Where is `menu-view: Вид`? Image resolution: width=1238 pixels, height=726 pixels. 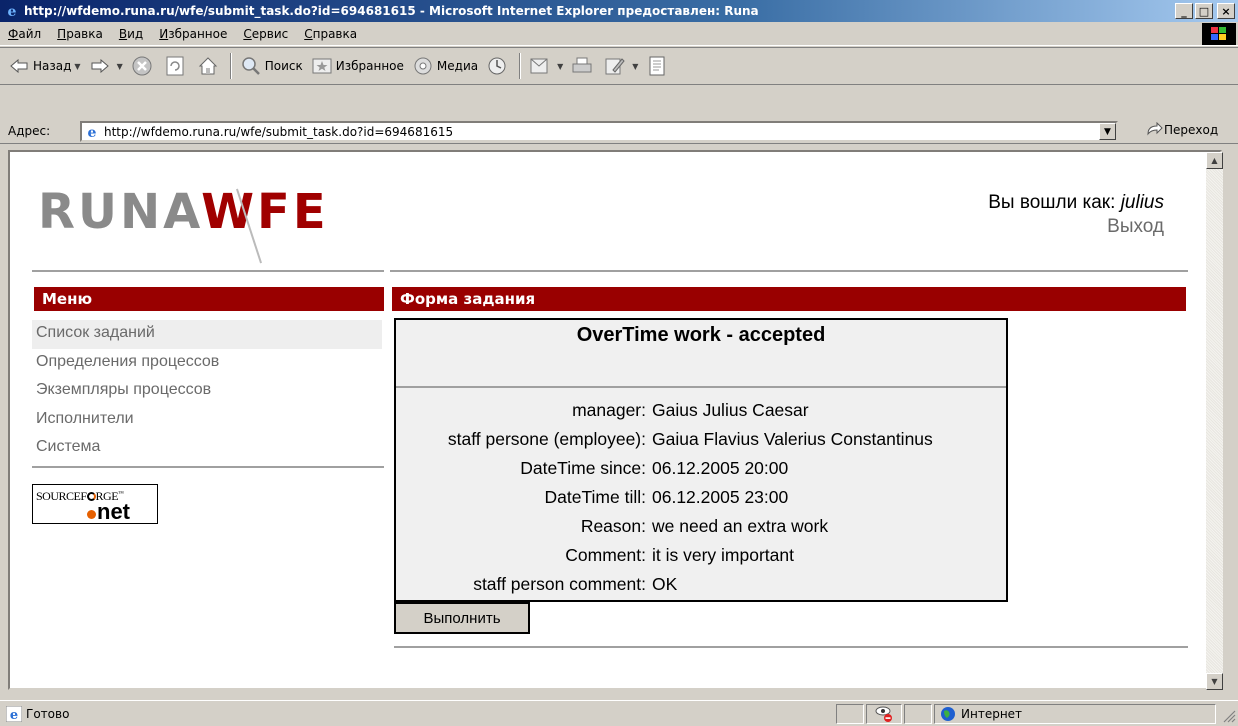
menu-view: Вид is located at coordinates (131, 34).